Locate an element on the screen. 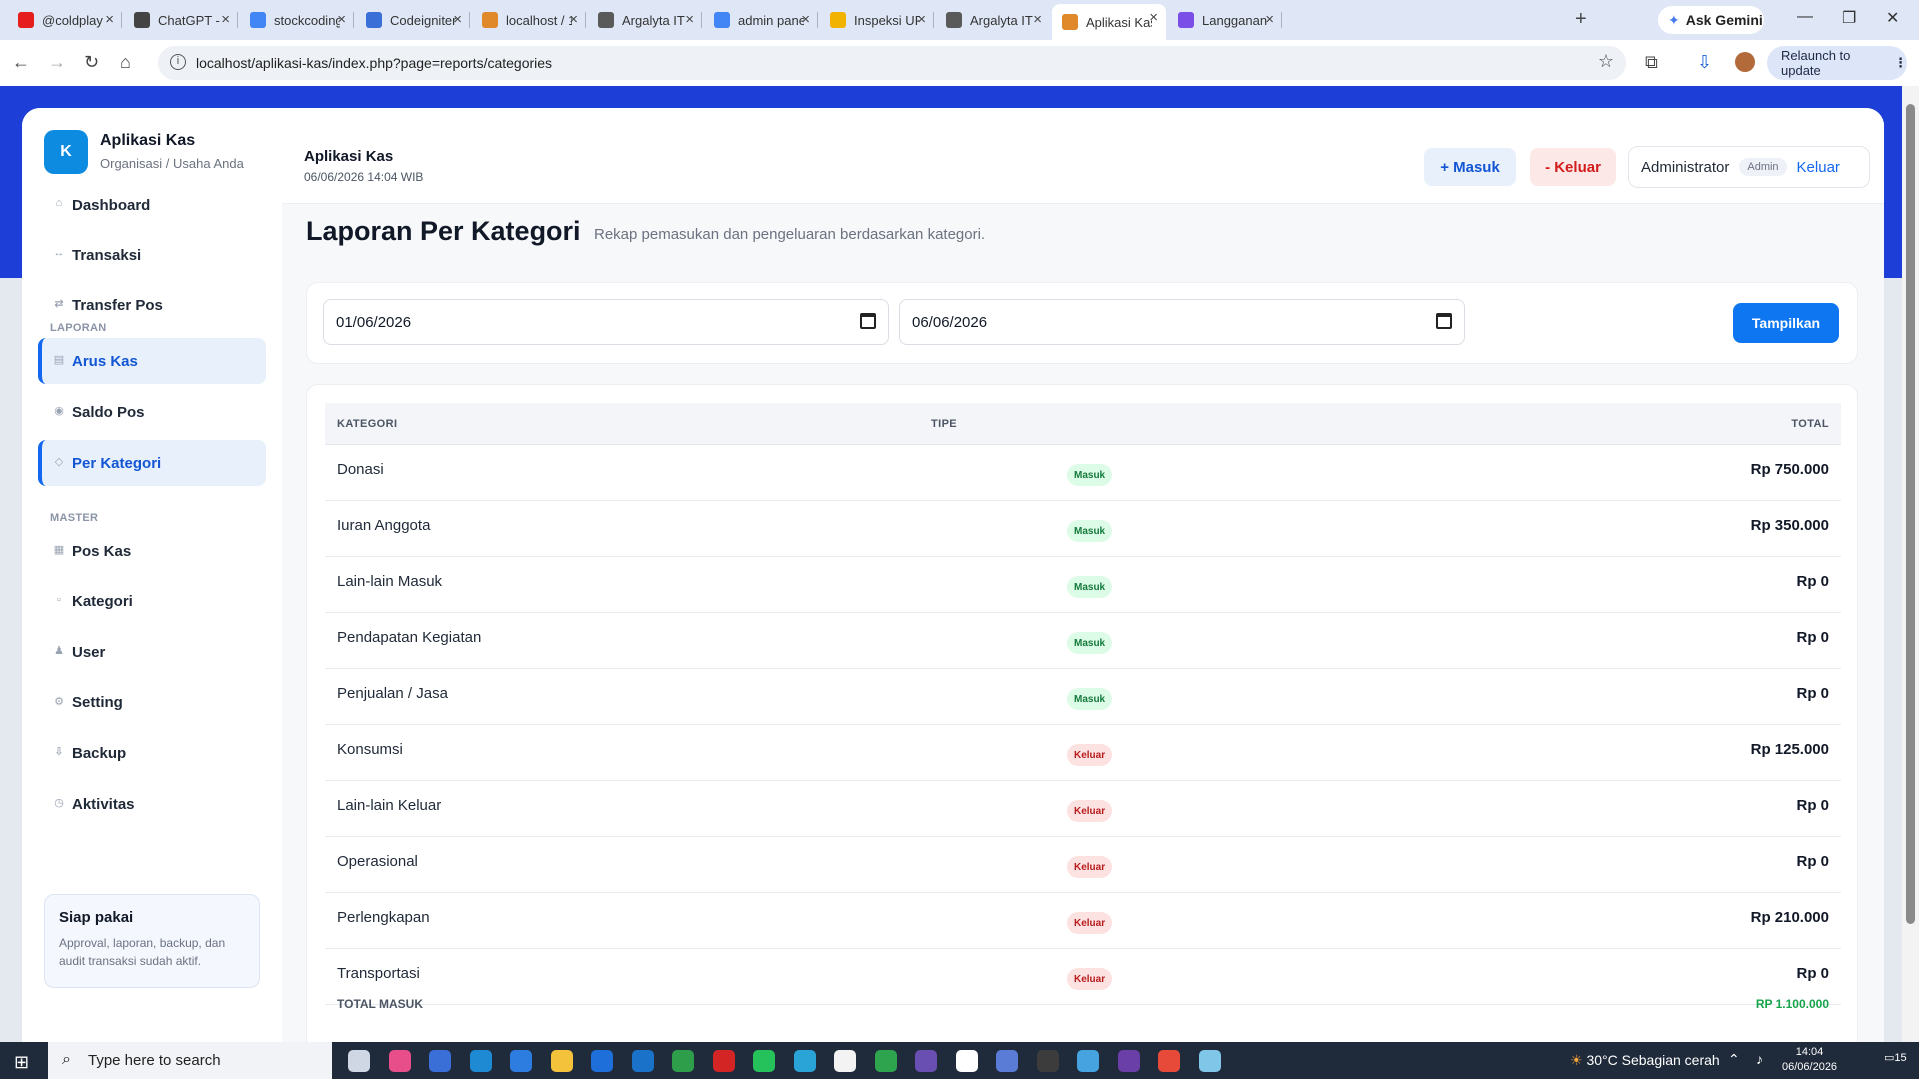 This screenshot has width=1919, height=1079. sidebar-item-setting: ⚙ Setting is located at coordinates (152, 703).